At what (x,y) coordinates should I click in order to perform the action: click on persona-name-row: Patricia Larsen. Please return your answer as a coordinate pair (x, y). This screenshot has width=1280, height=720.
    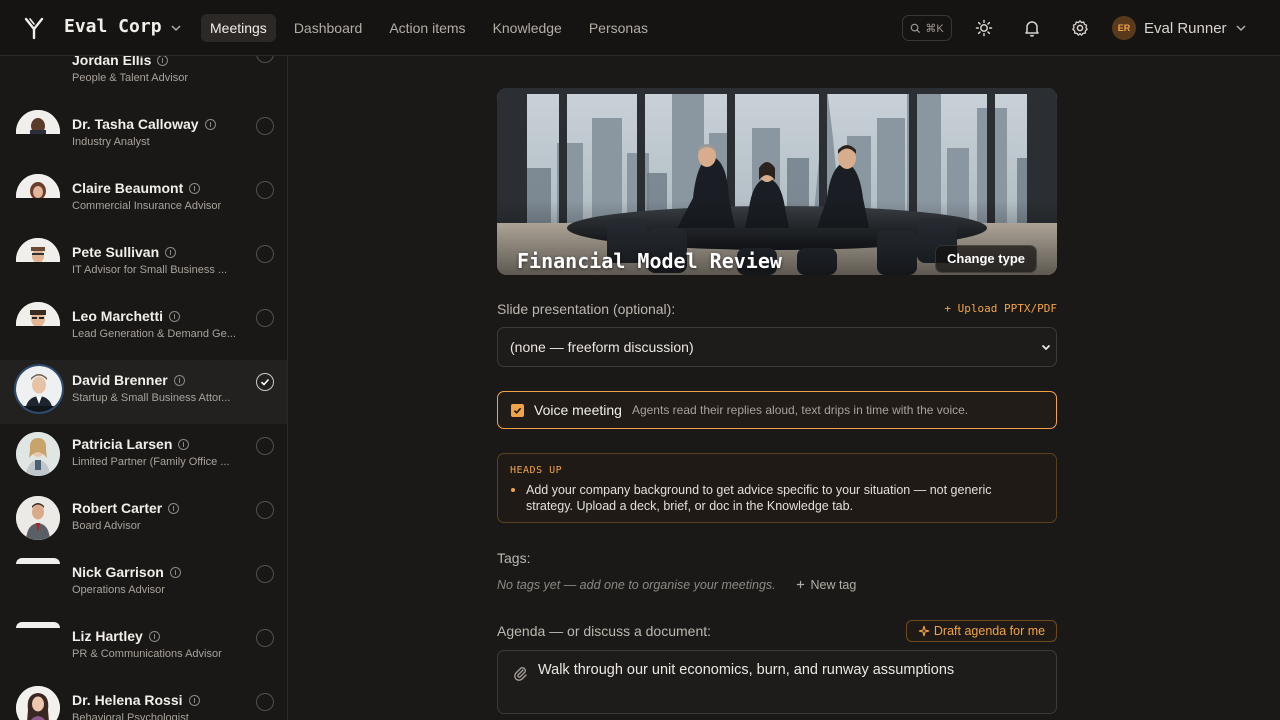
    Looking at the image, I should click on (131, 444).